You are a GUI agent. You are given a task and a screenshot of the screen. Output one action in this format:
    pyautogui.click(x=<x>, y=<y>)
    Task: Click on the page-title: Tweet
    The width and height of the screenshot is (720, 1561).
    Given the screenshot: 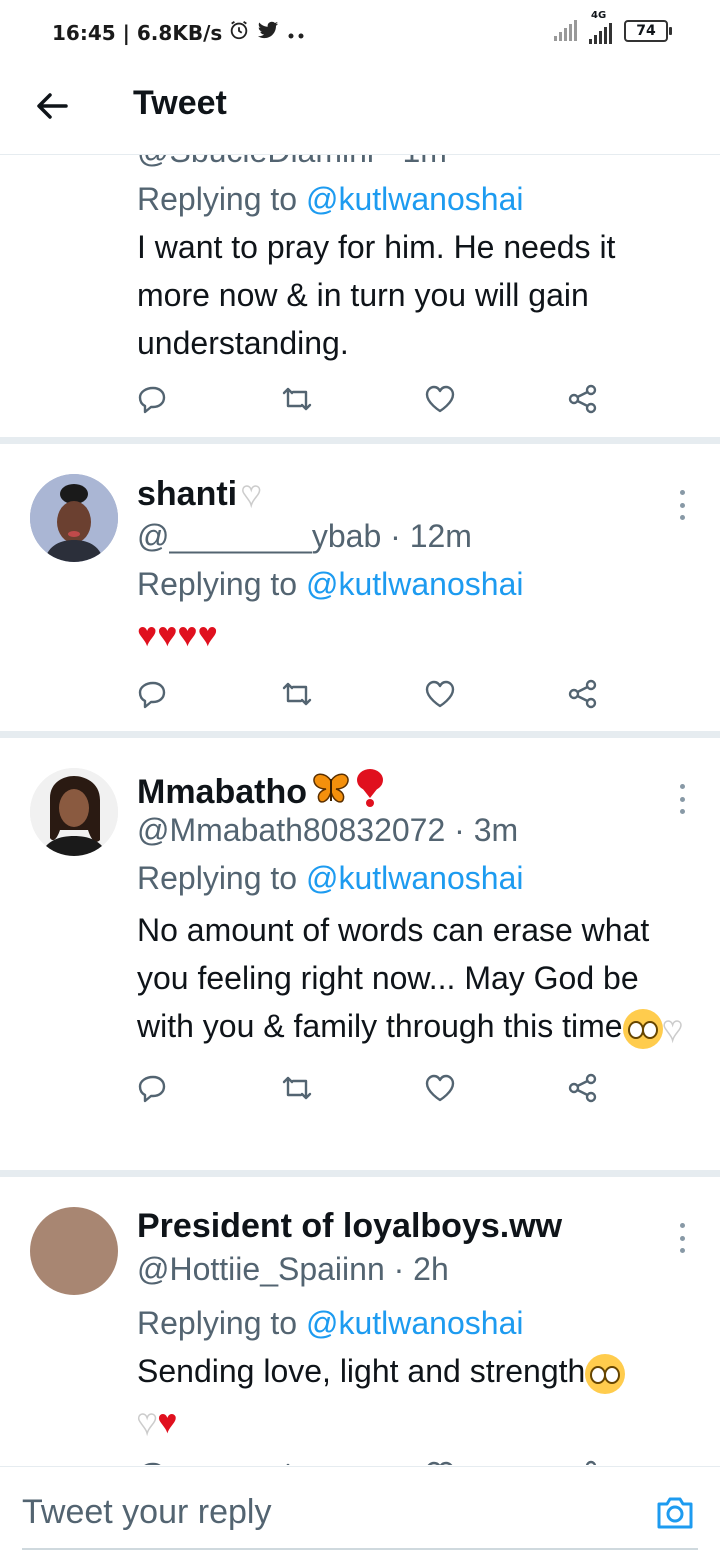 What is the action you would take?
    pyautogui.click(x=180, y=103)
    